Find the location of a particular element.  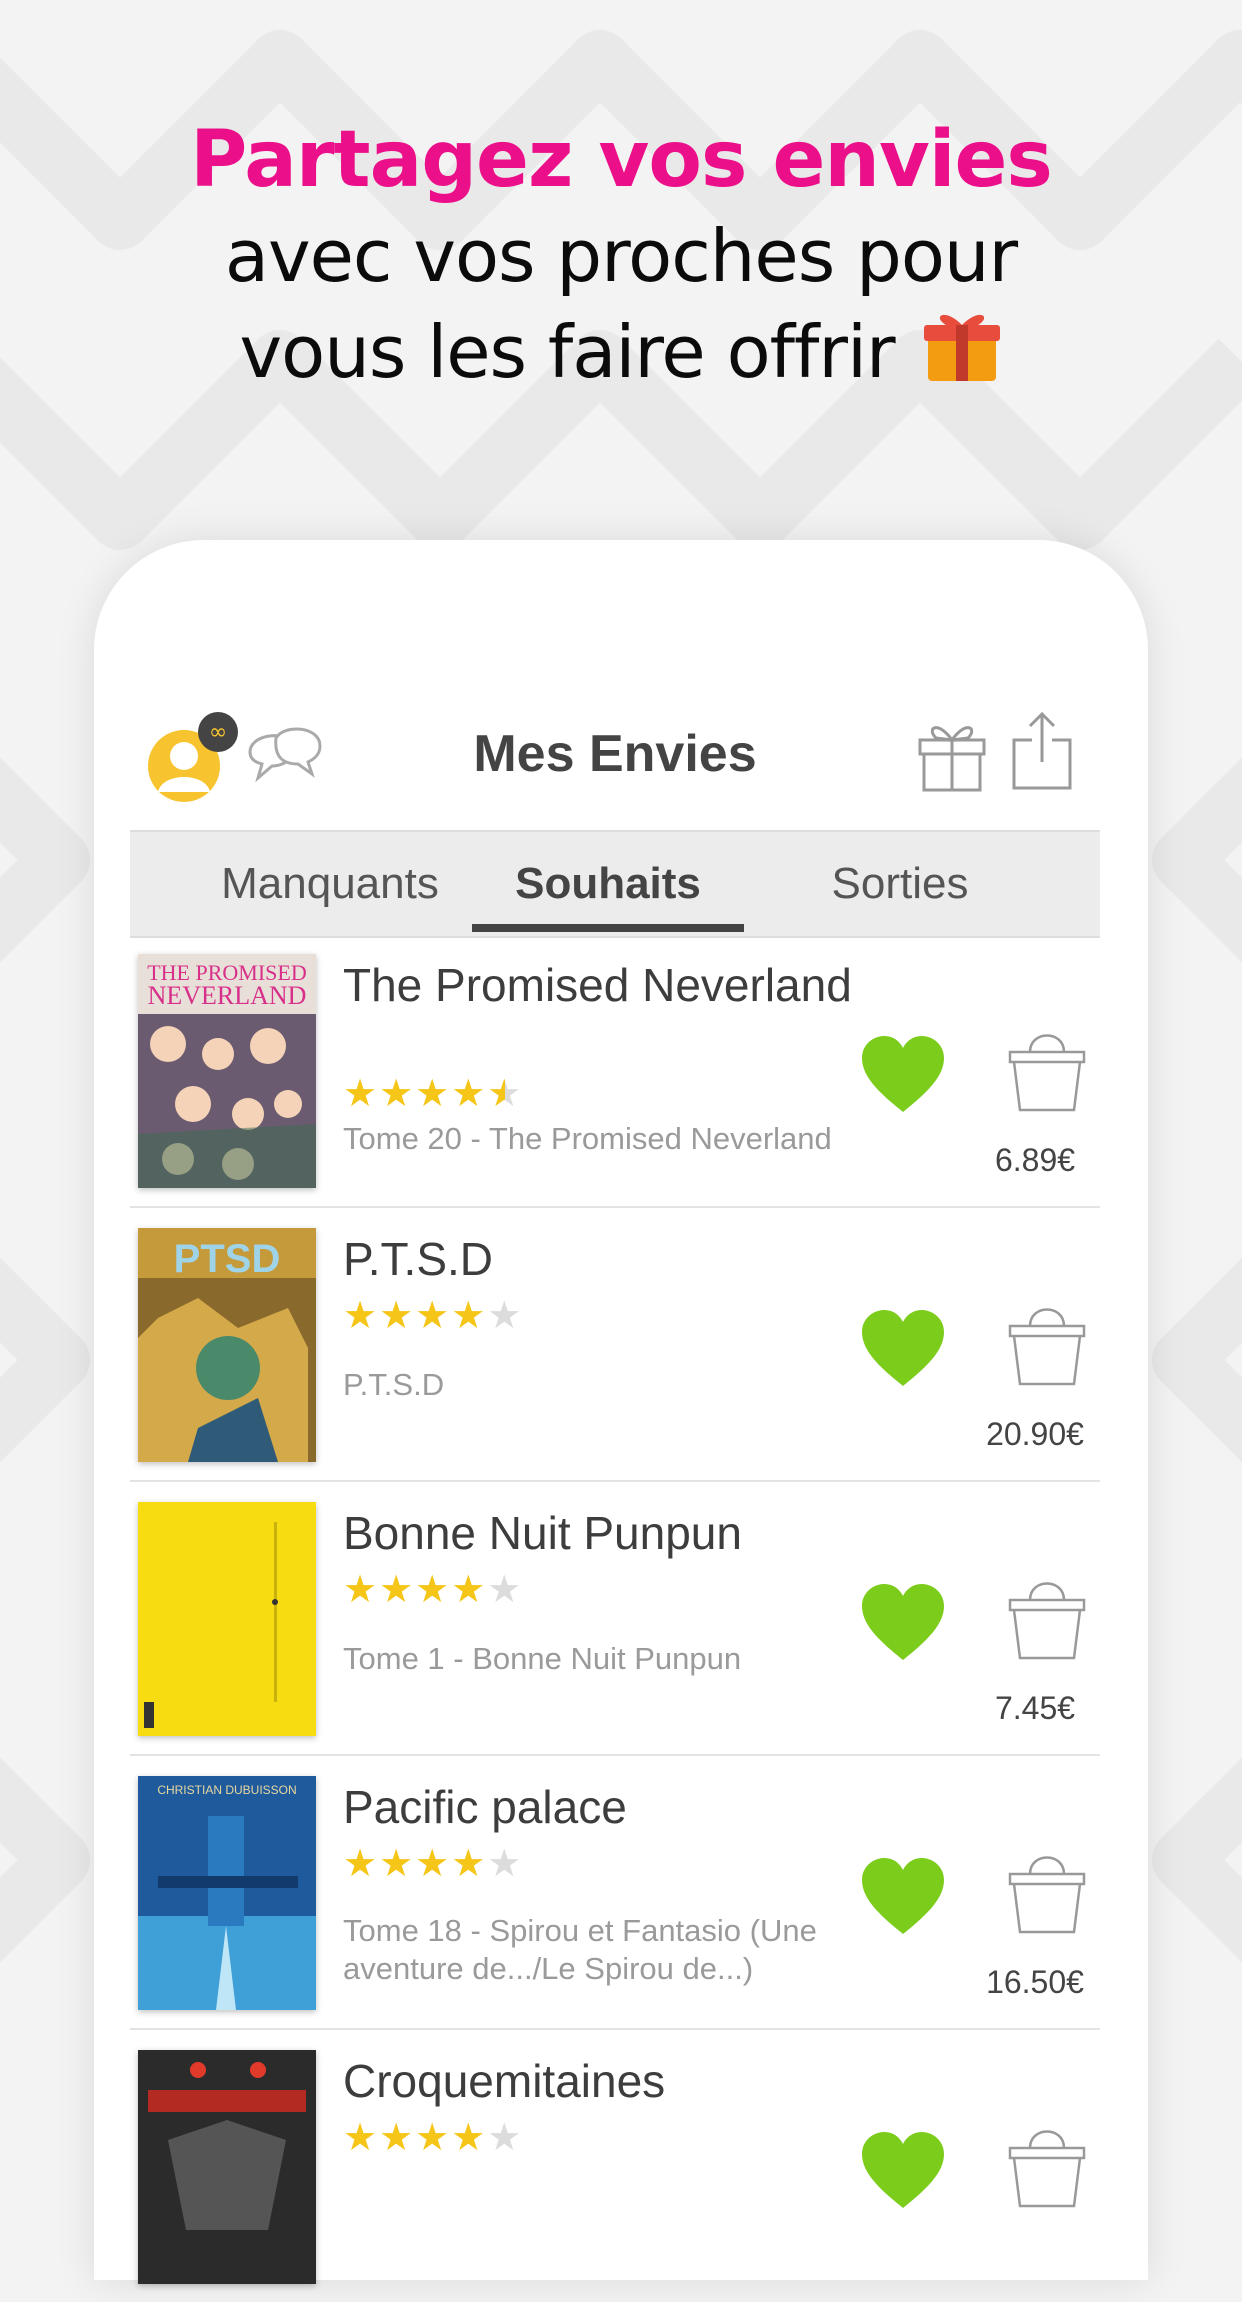

app-header: ∞ Mes Envies is located at coordinates (615, 765).